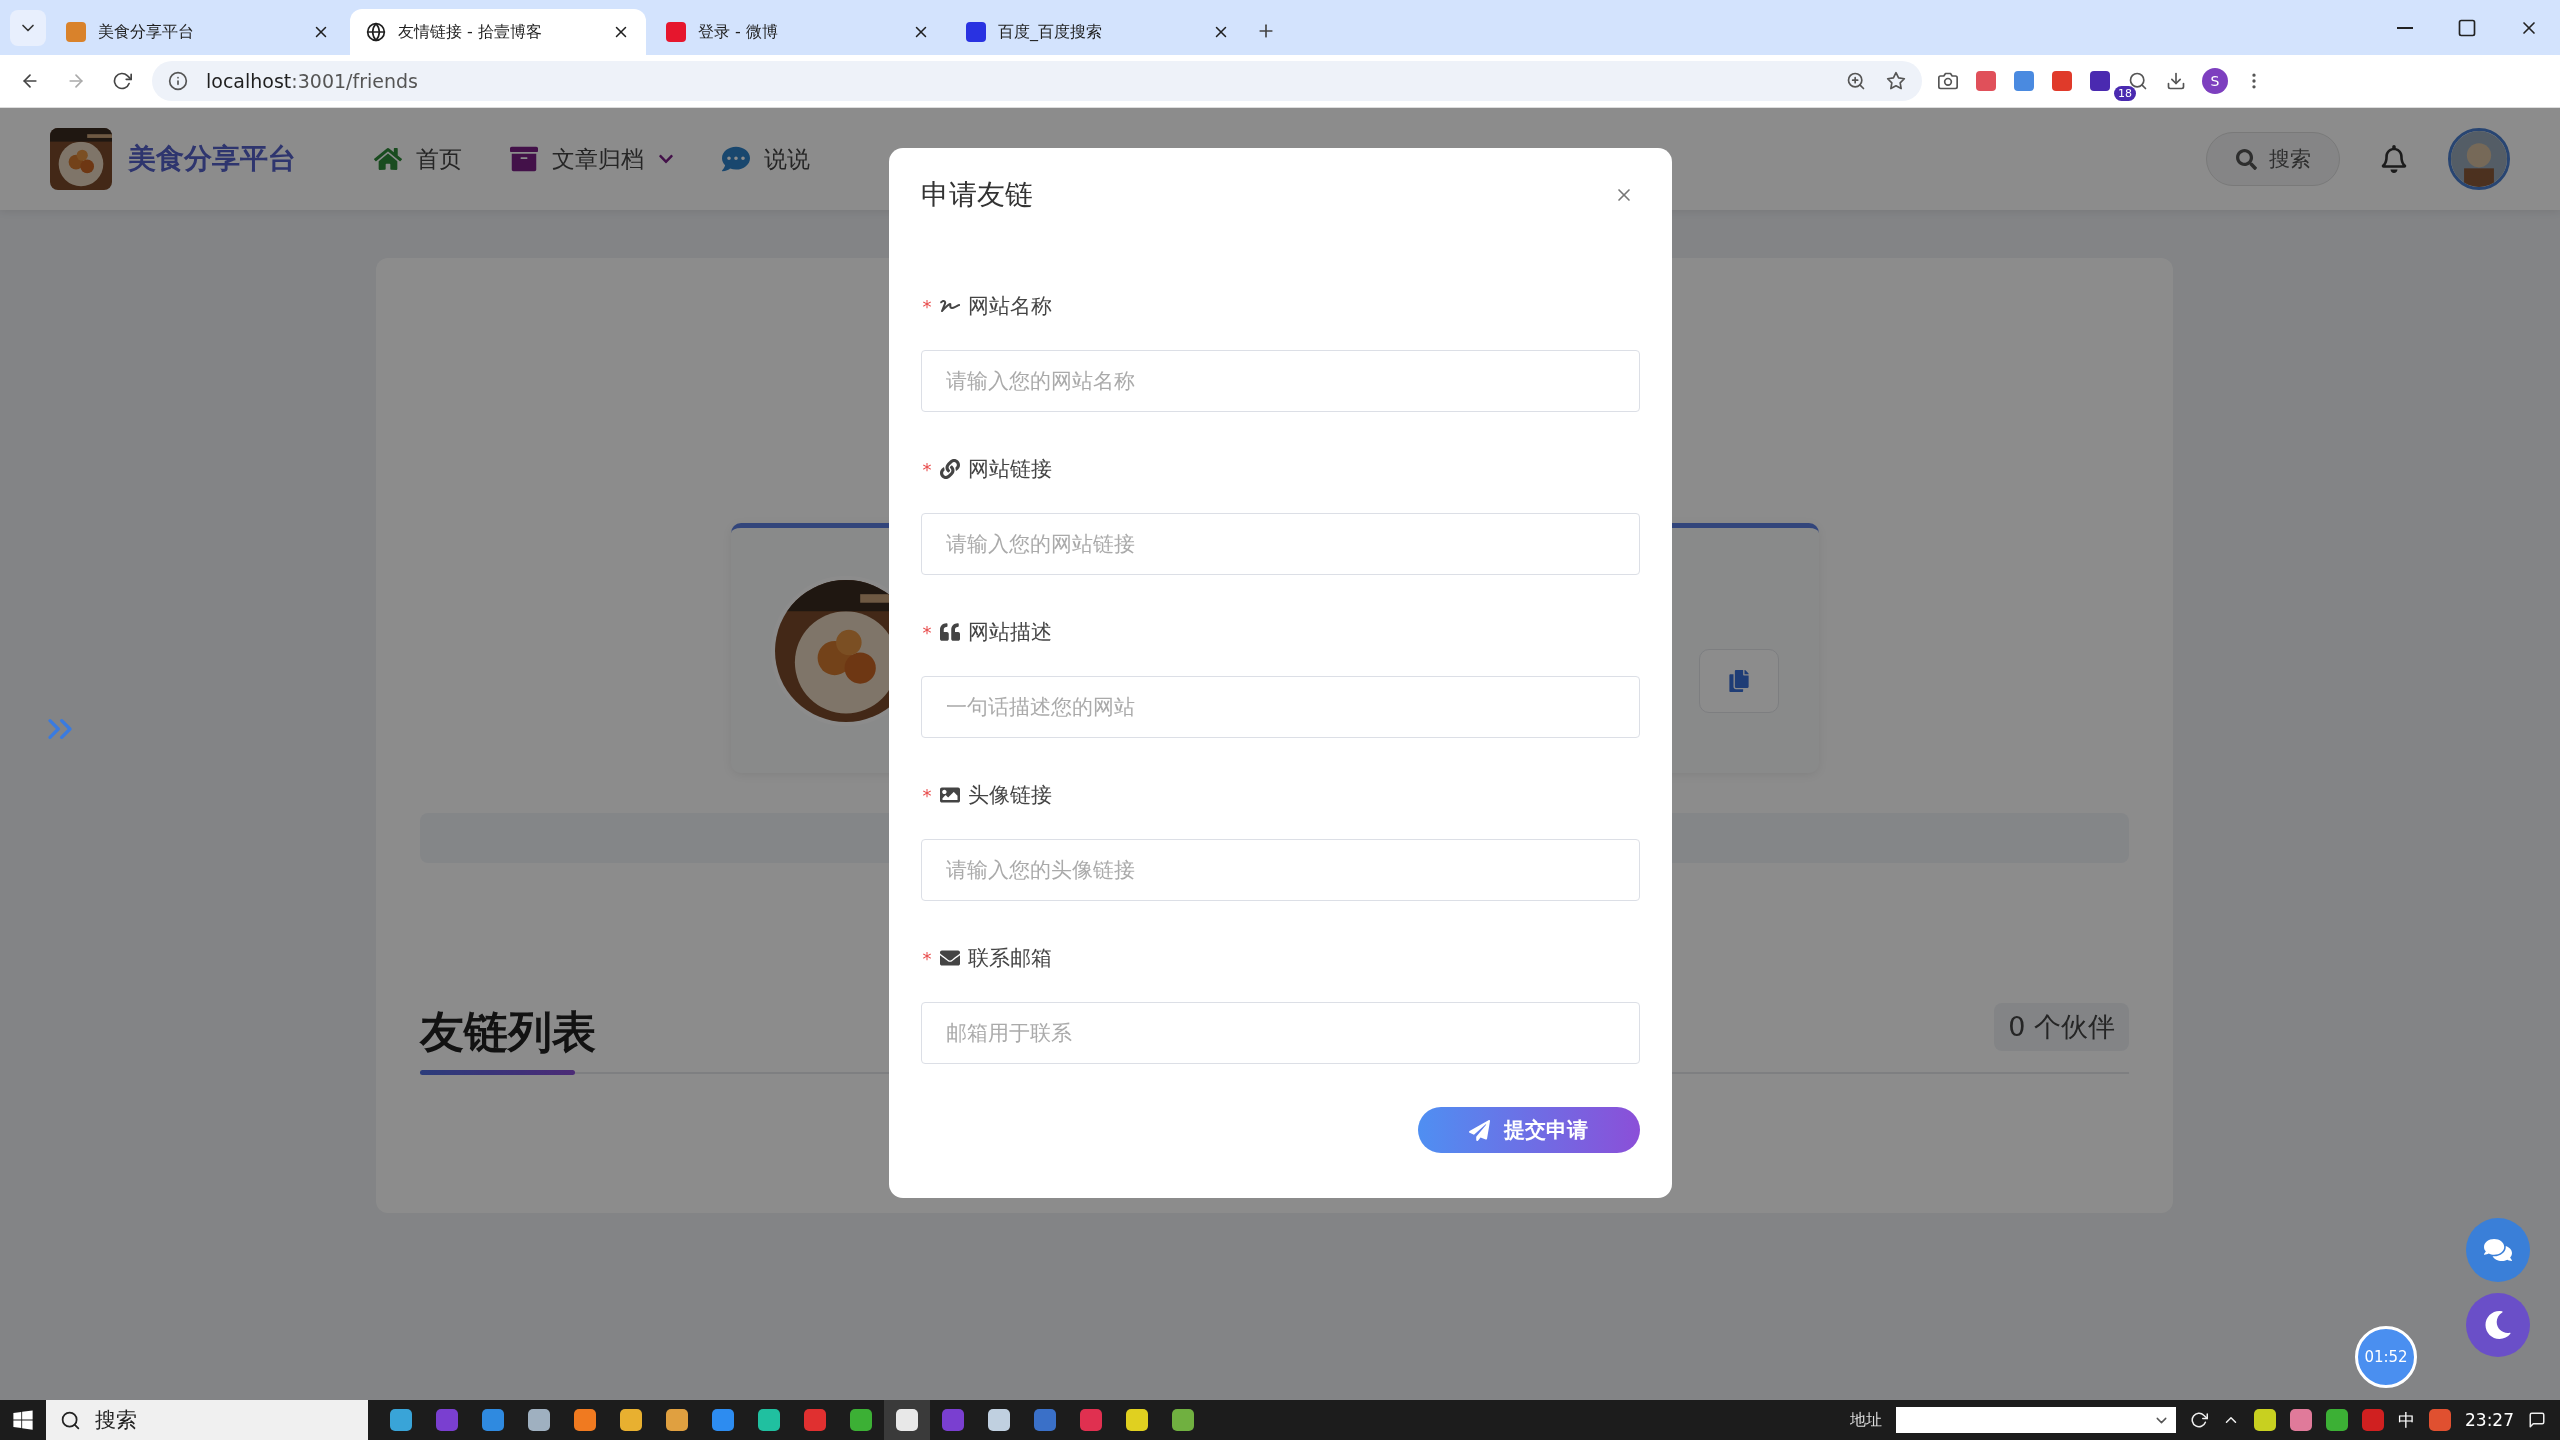  I want to click on tab-title: 美食分享平台, so click(146, 32).